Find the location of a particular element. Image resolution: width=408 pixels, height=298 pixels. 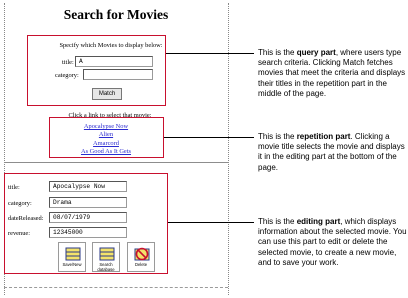

query-leader-line is located at coordinates (210, 53).